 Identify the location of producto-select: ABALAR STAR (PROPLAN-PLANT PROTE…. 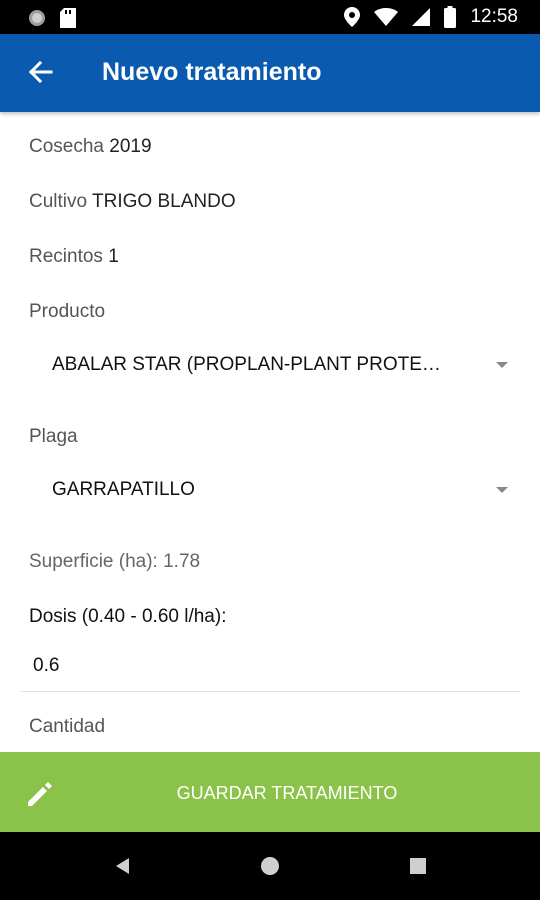
(271, 366).